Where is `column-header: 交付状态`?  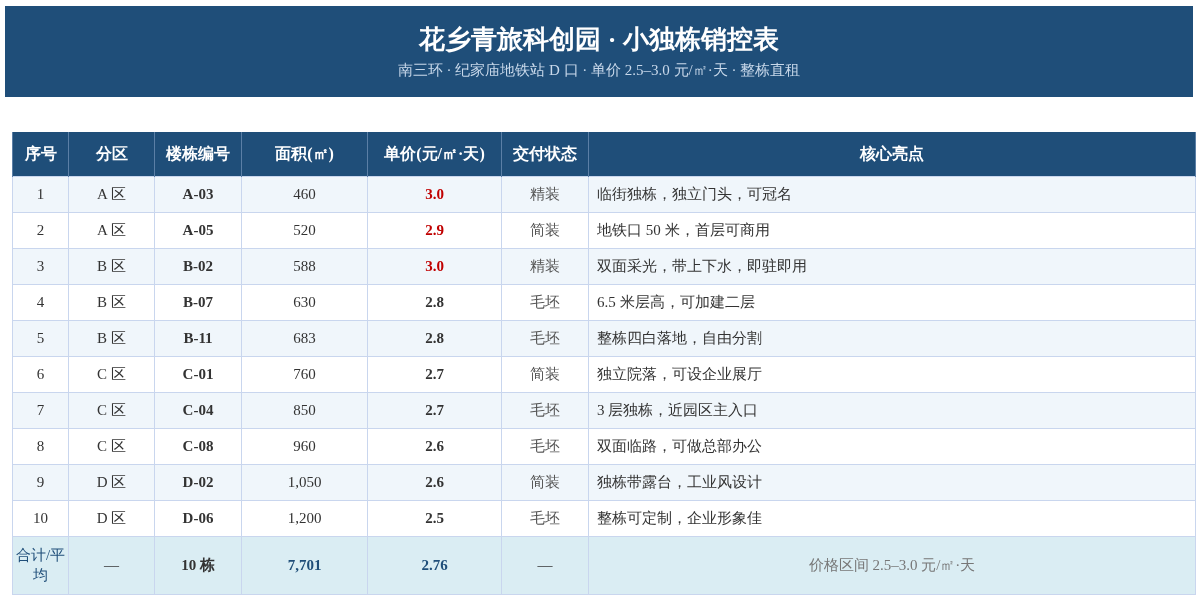
column-header: 交付状态 is located at coordinates (545, 154).